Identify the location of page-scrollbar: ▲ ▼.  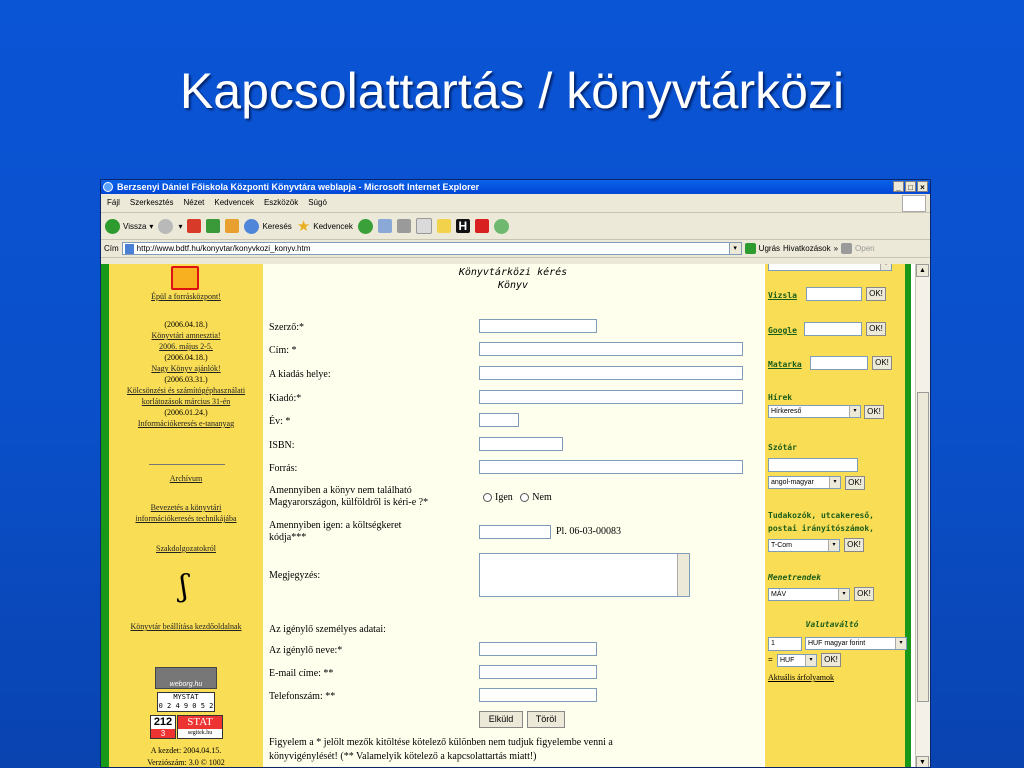
(922, 515).